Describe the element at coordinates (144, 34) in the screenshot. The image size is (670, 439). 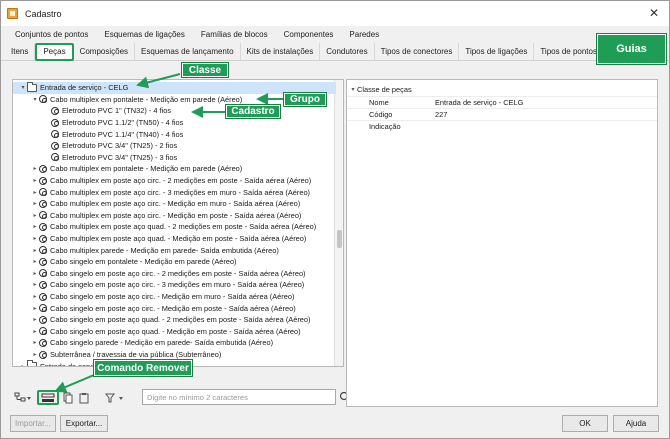
I see `tab-esquemas-de-liga-es: Esquemas de ligações` at that location.